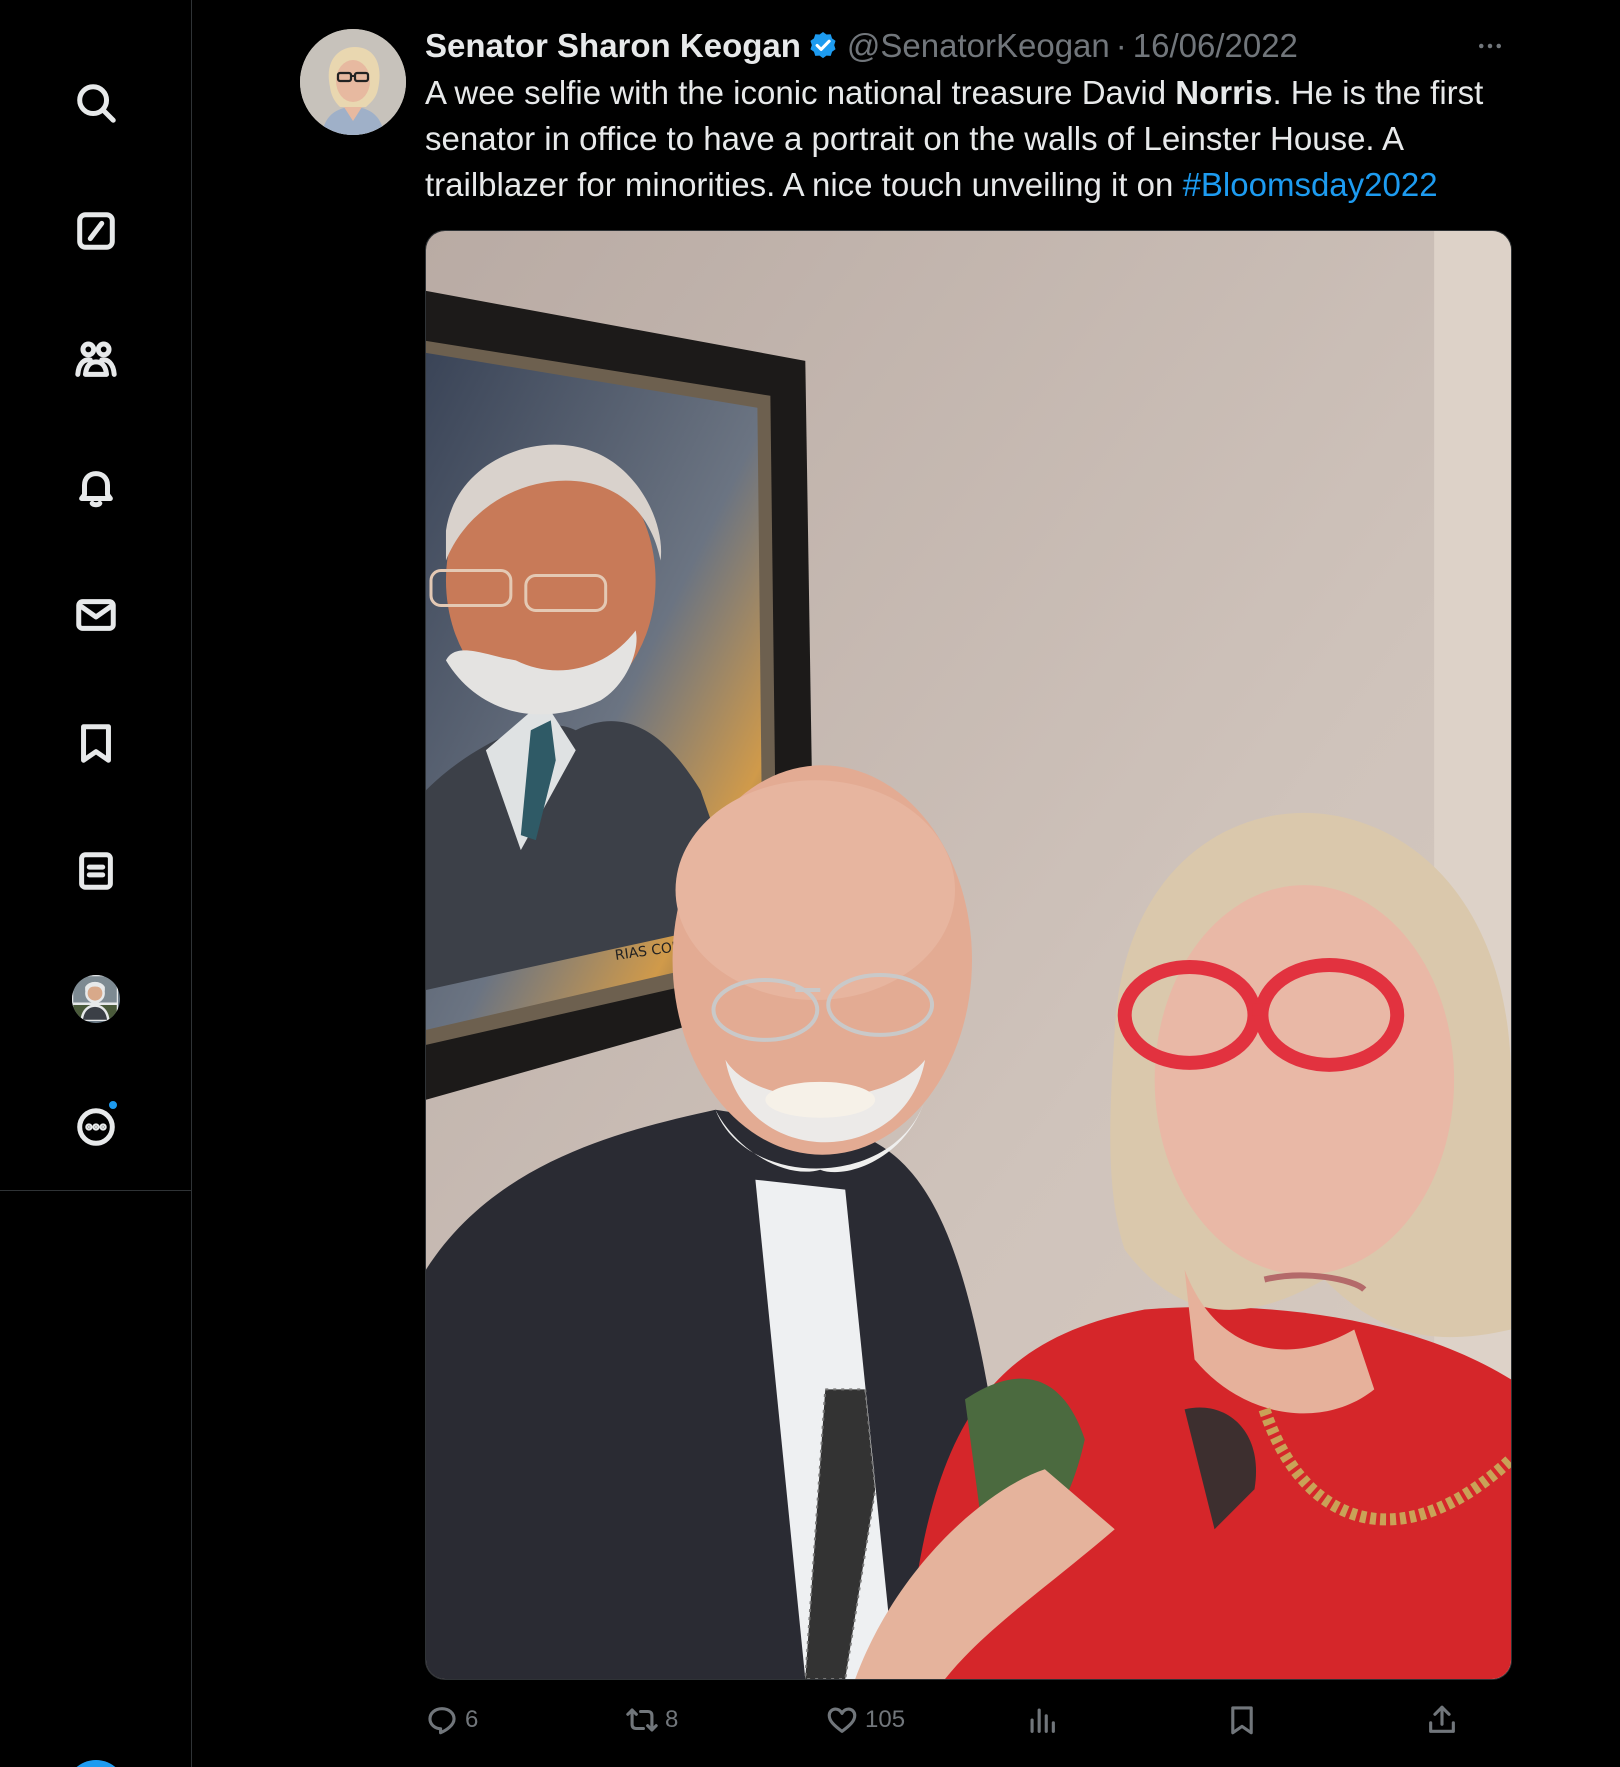 This screenshot has height=1767, width=1620. I want to click on like-count: 105, so click(885, 1719).